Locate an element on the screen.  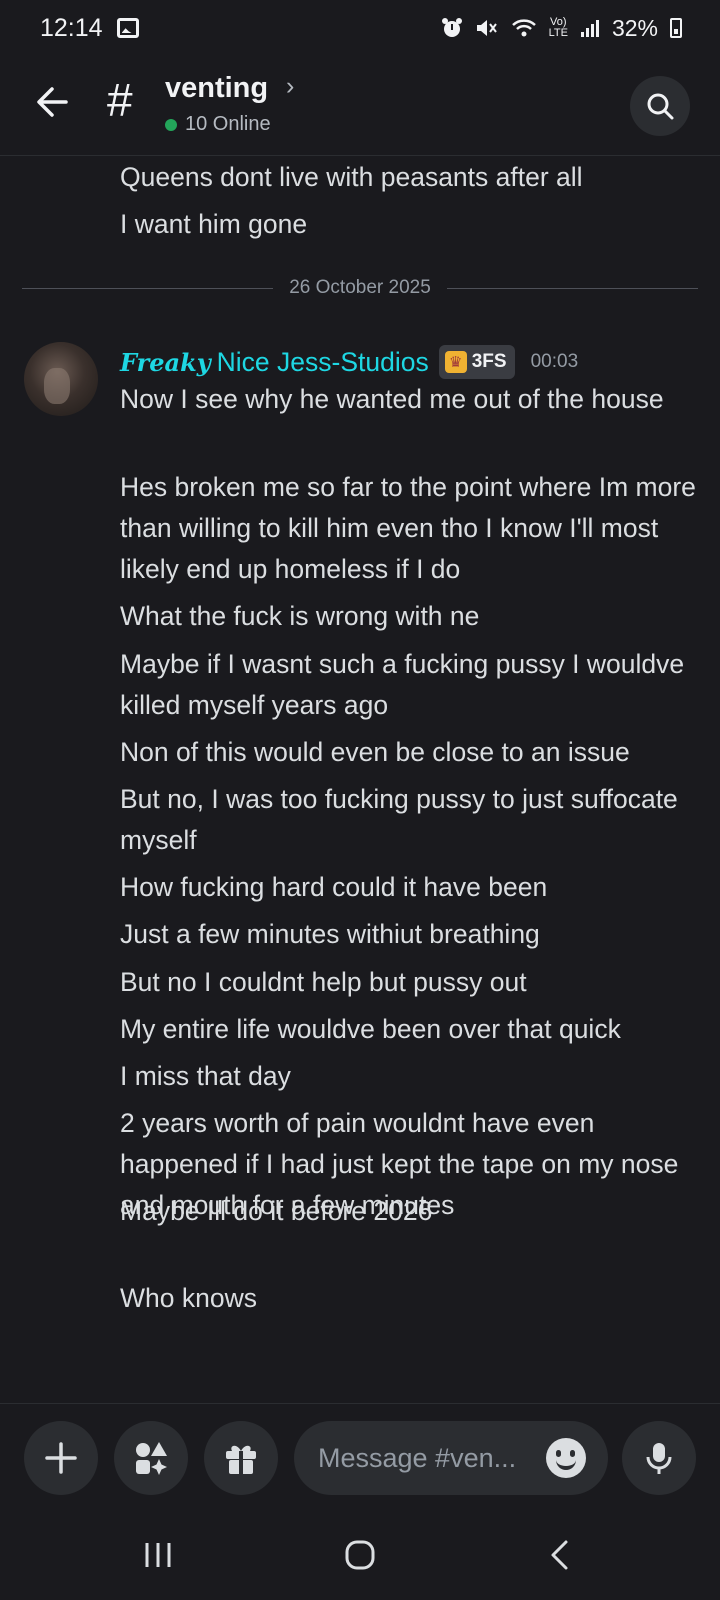
online-status: 10 Online is located at coordinates (218, 124).